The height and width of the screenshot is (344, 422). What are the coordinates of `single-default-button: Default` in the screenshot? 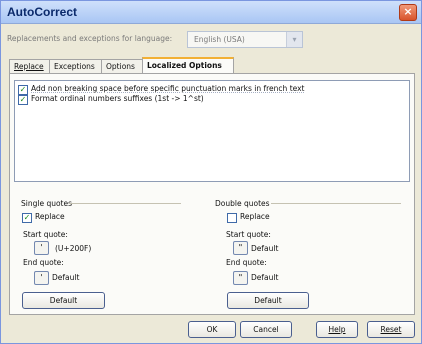 It's located at (63, 300).